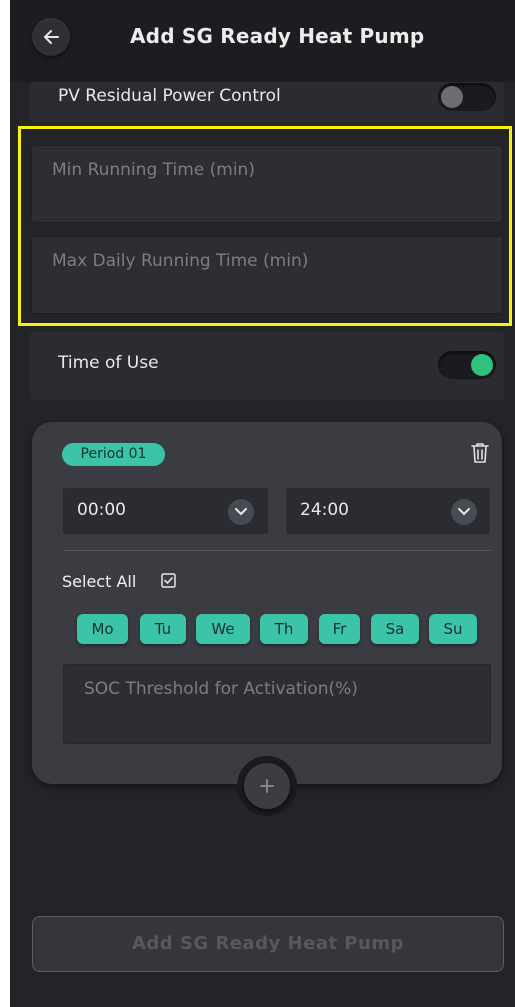  Describe the element at coordinates (163, 629) in the screenshot. I see `day-chip-tu: Tu` at that location.